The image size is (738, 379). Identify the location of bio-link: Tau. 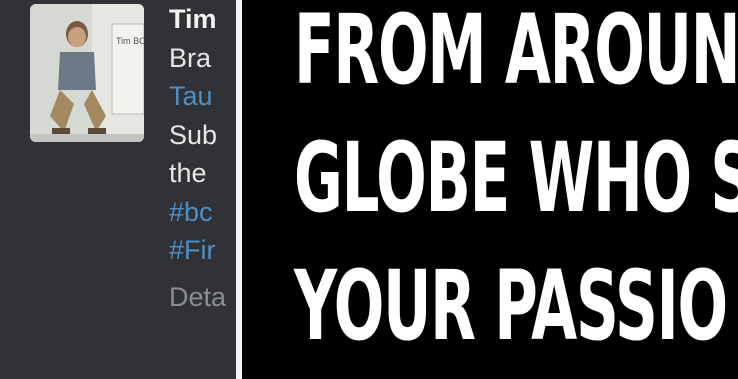
(207, 96).